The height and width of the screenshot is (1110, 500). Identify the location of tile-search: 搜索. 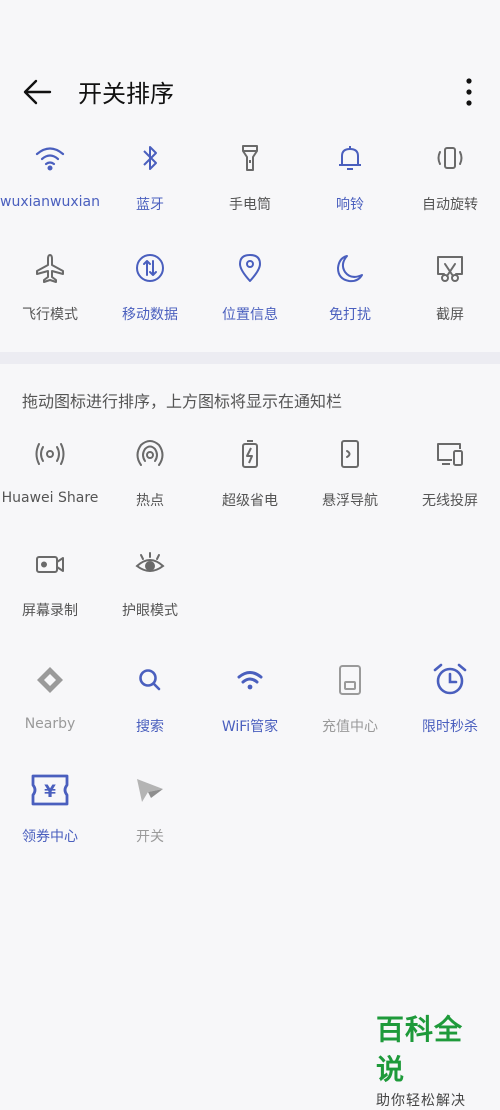
(150, 710).